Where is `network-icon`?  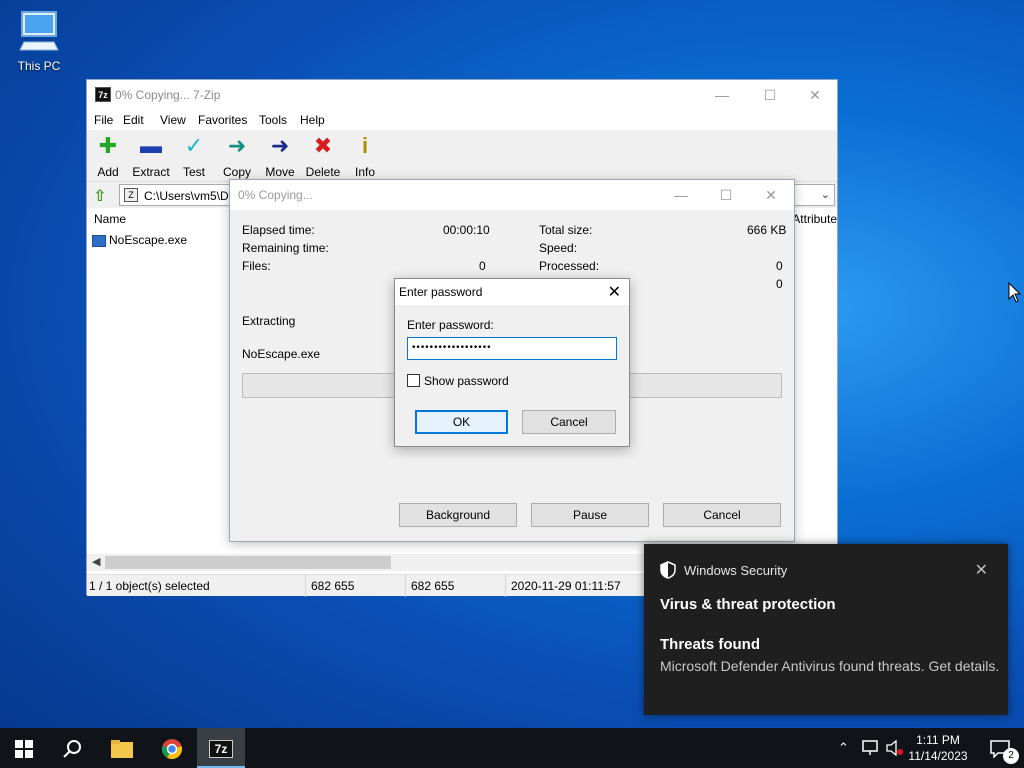
network-icon is located at coordinates (871, 748).